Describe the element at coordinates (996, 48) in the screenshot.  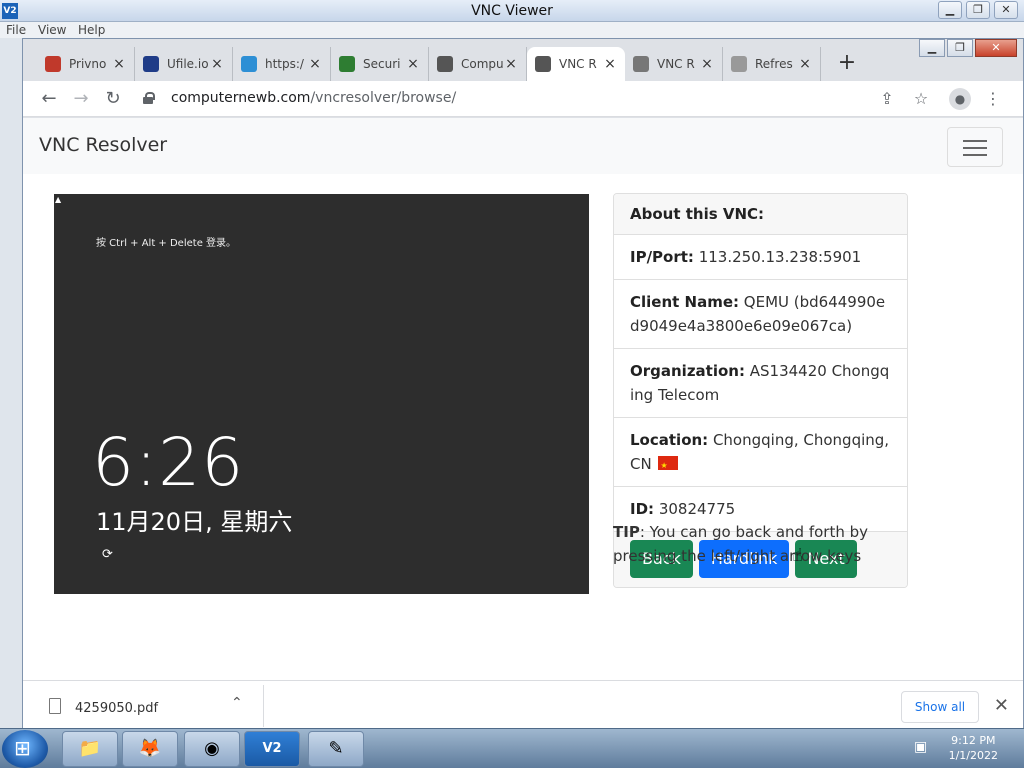
I see `chrome-close-button: ✕` at that location.